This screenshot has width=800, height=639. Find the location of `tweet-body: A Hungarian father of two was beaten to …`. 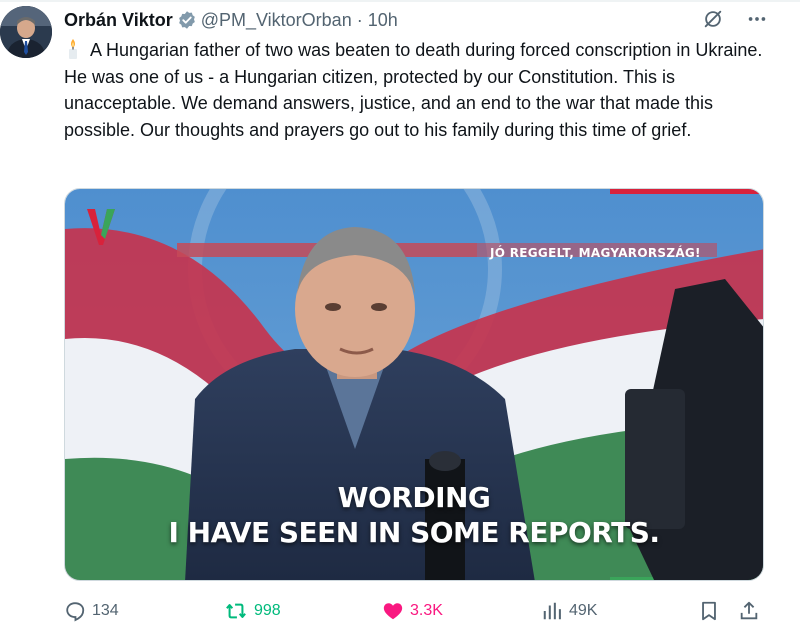

tweet-body: A Hungarian father of two was beaten to … is located at coordinates (413, 90).